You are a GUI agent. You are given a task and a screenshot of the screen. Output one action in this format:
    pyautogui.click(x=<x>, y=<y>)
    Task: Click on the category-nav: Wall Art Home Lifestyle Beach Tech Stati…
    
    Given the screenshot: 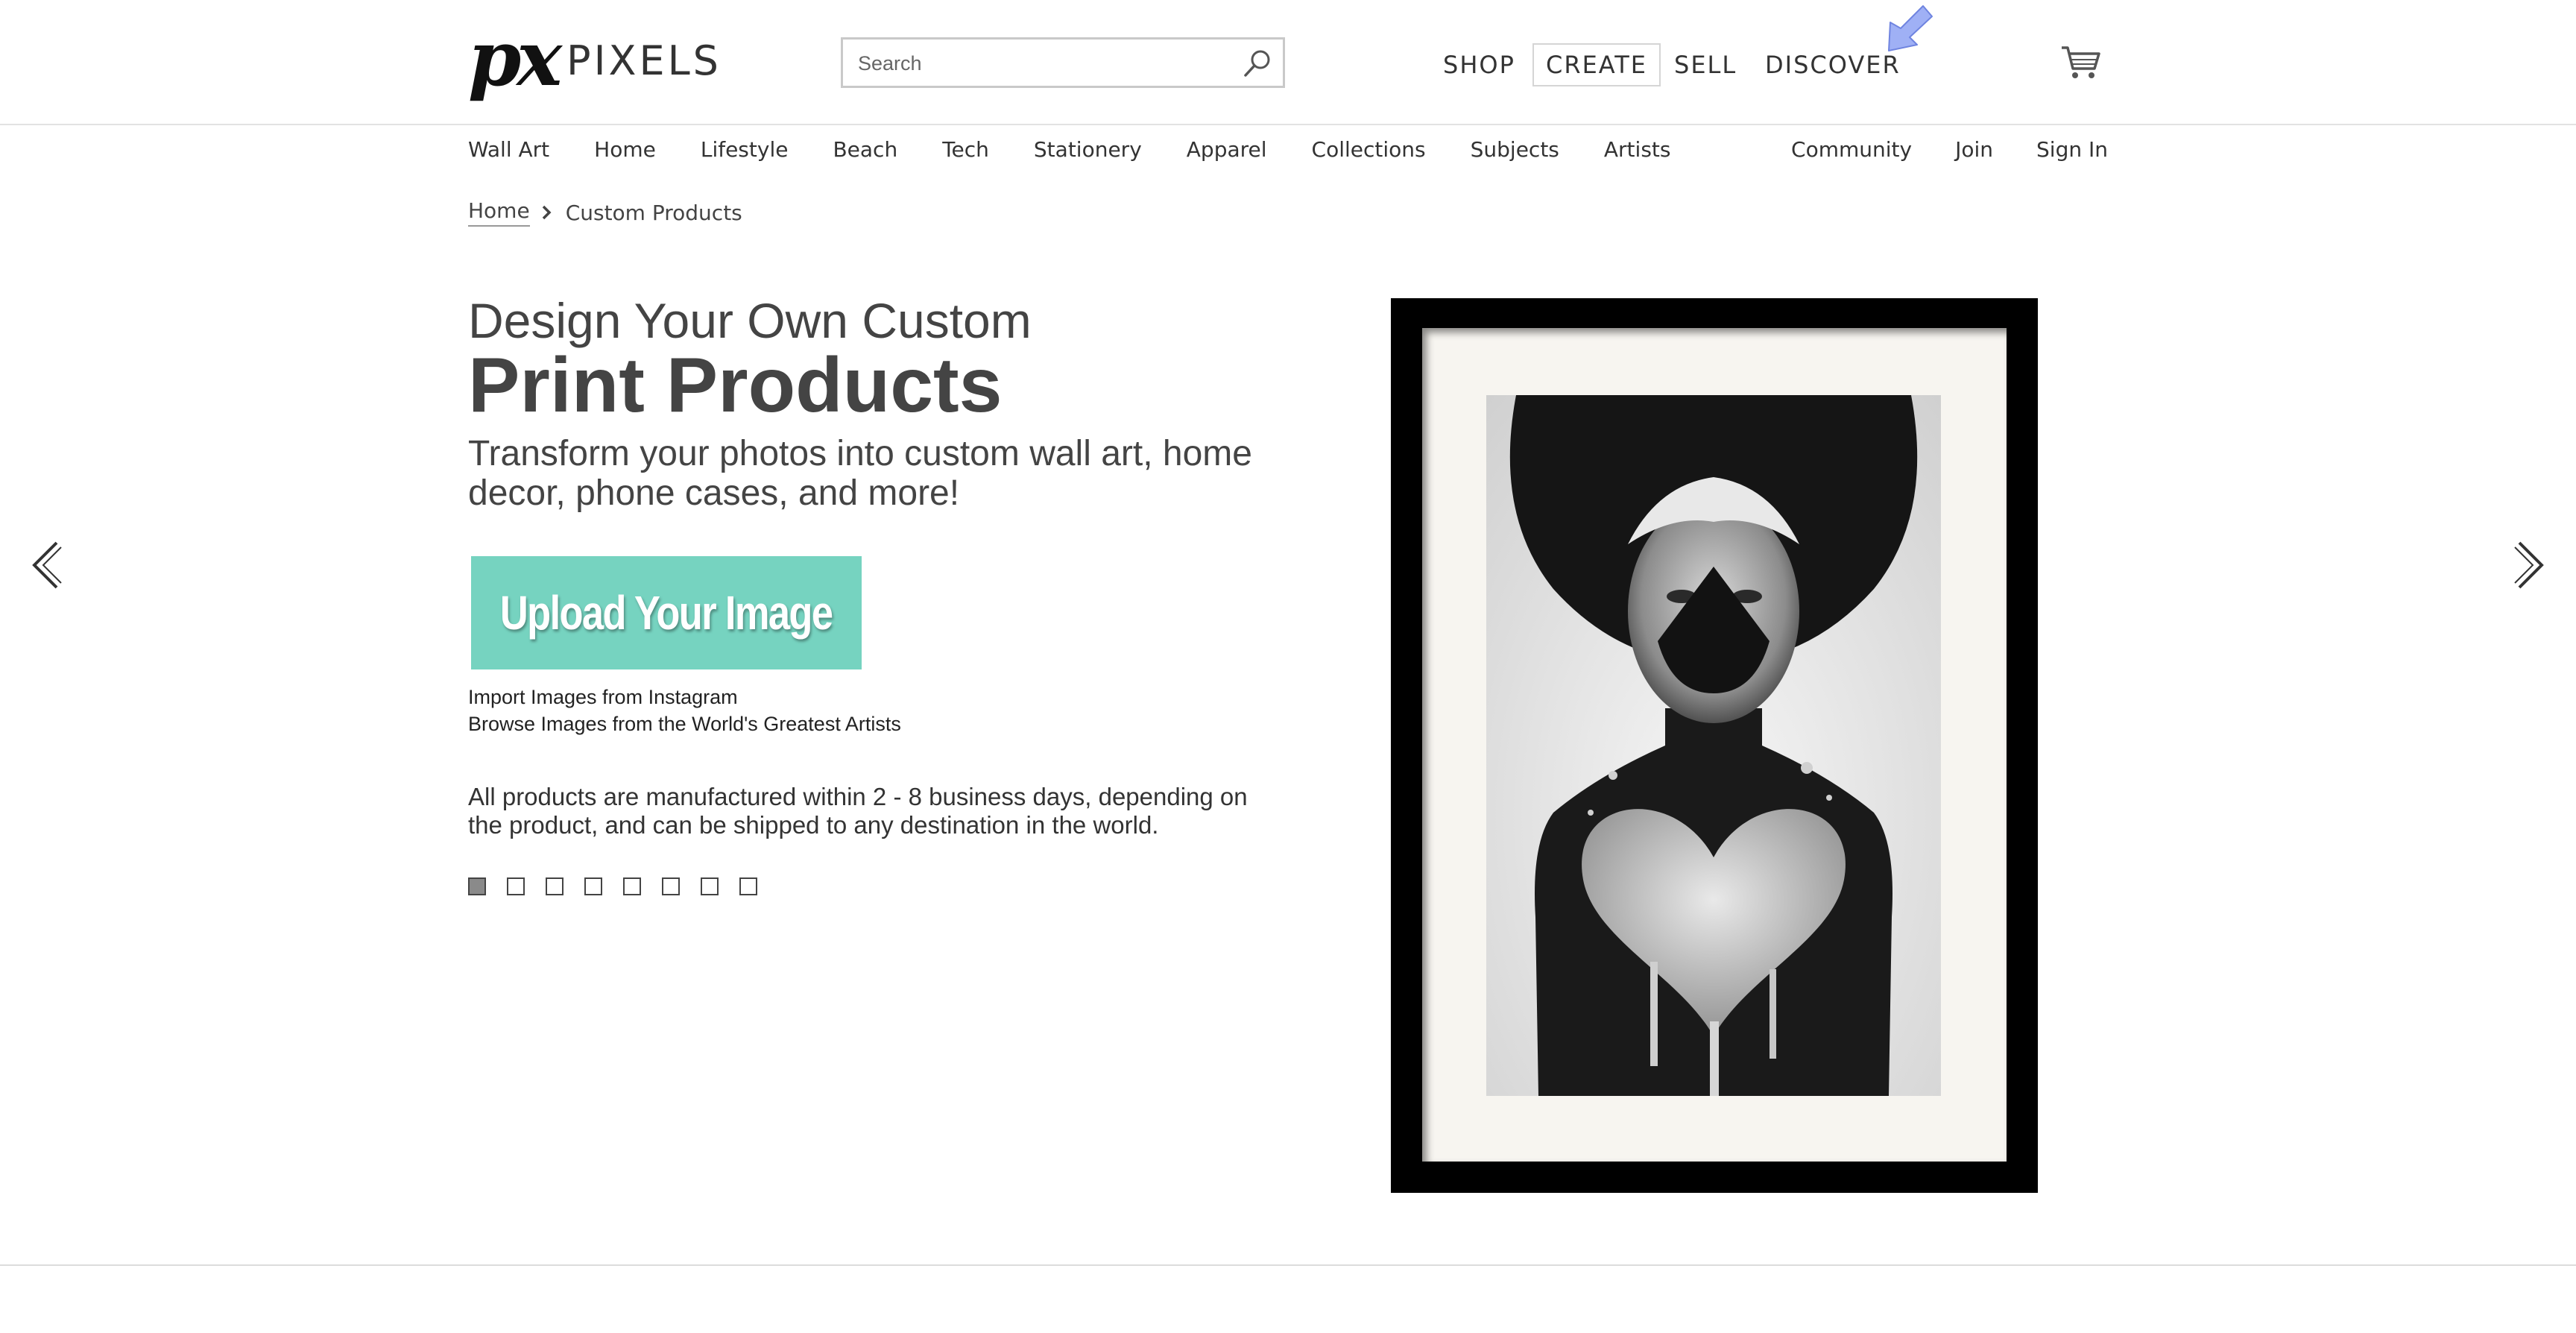 What is the action you would take?
    pyautogui.click(x=1091, y=150)
    